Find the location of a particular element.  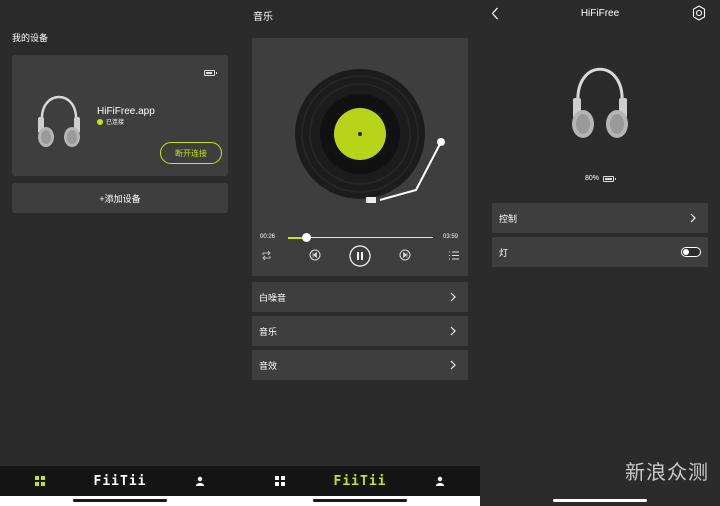

disconnect-button: 断开连接 is located at coordinates (191, 153).